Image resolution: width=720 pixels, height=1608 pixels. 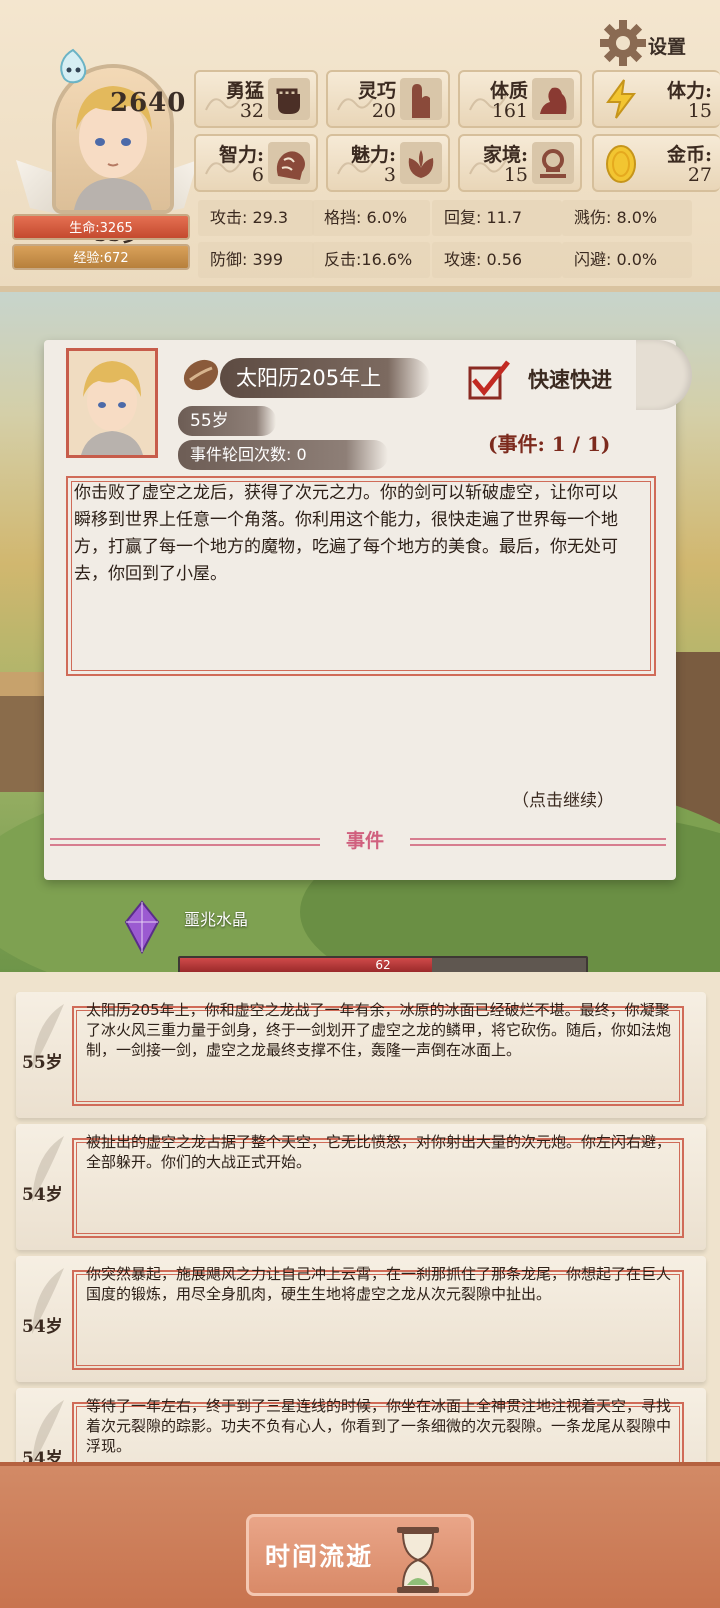 I want to click on time-pass-label: 时间流逝, so click(x=319, y=1556).